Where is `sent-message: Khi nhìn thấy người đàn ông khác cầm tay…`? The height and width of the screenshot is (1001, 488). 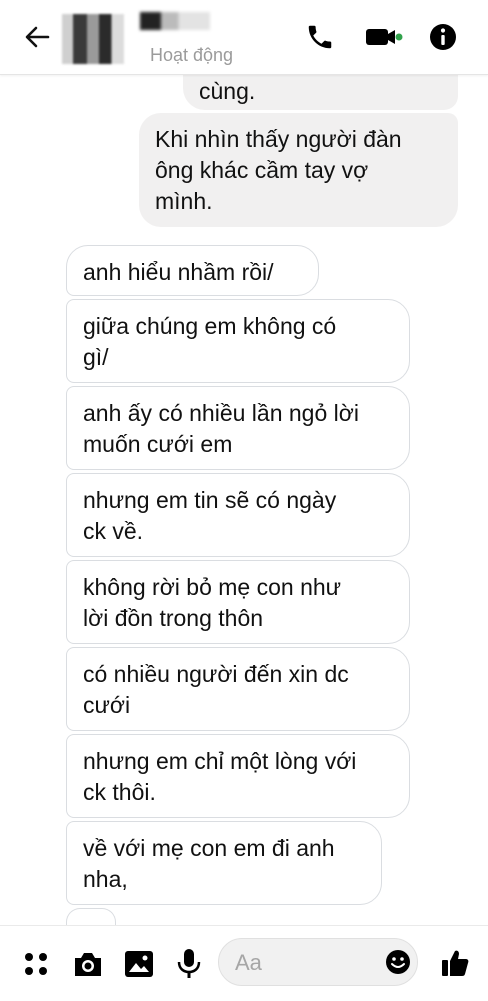 sent-message: Khi nhìn thấy người đàn ông khác cầm tay… is located at coordinates (298, 170).